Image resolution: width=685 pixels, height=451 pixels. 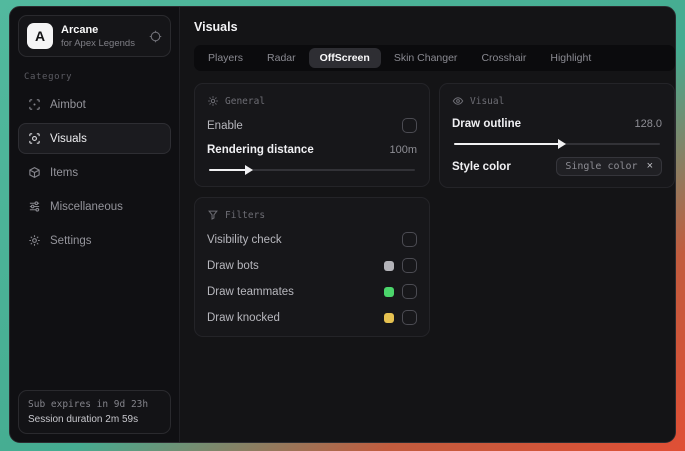 What do you see at coordinates (389, 317) in the screenshot?
I see `draw-knocked-color-swatch` at bounding box center [389, 317].